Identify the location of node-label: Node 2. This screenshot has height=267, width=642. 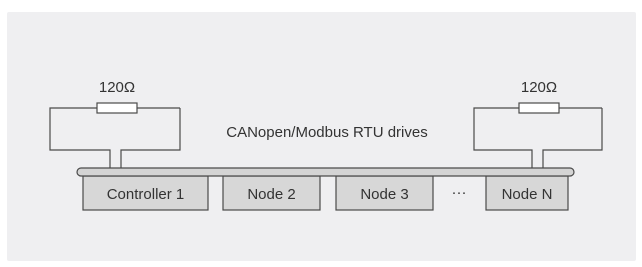
(271, 194).